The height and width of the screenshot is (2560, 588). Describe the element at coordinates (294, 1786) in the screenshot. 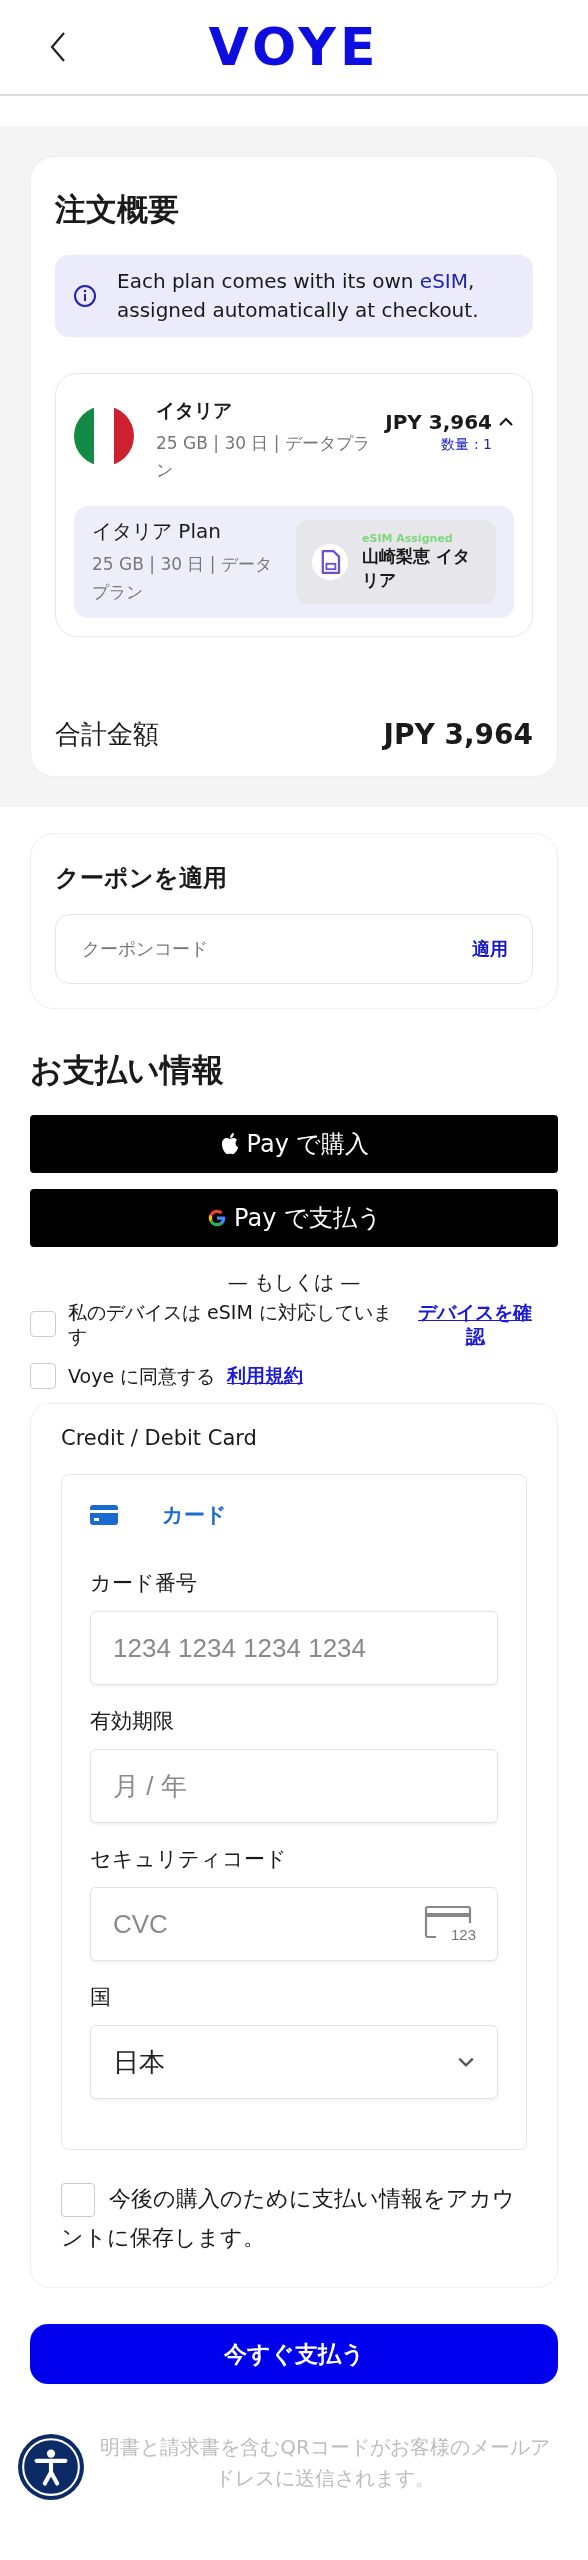

I see `text-field: 月 / 年` at that location.